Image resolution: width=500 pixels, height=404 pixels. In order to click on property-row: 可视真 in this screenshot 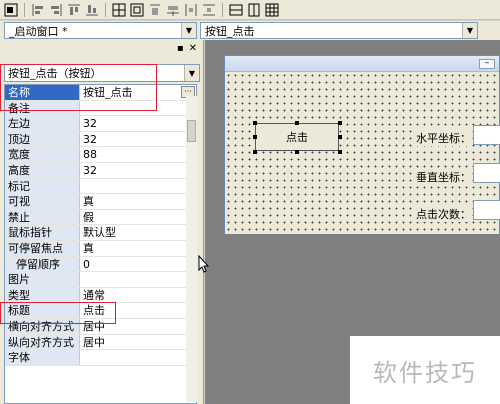, I will do `click(100, 202)`.